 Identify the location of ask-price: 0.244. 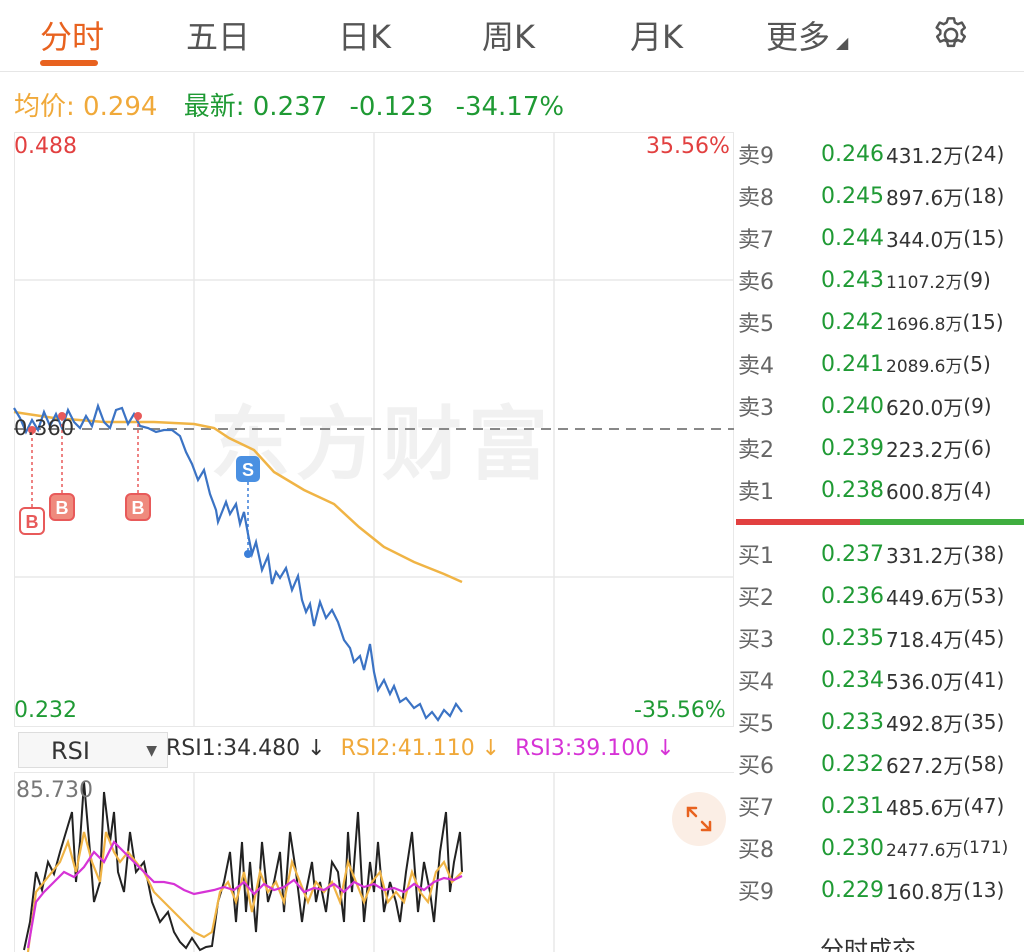
(852, 238).